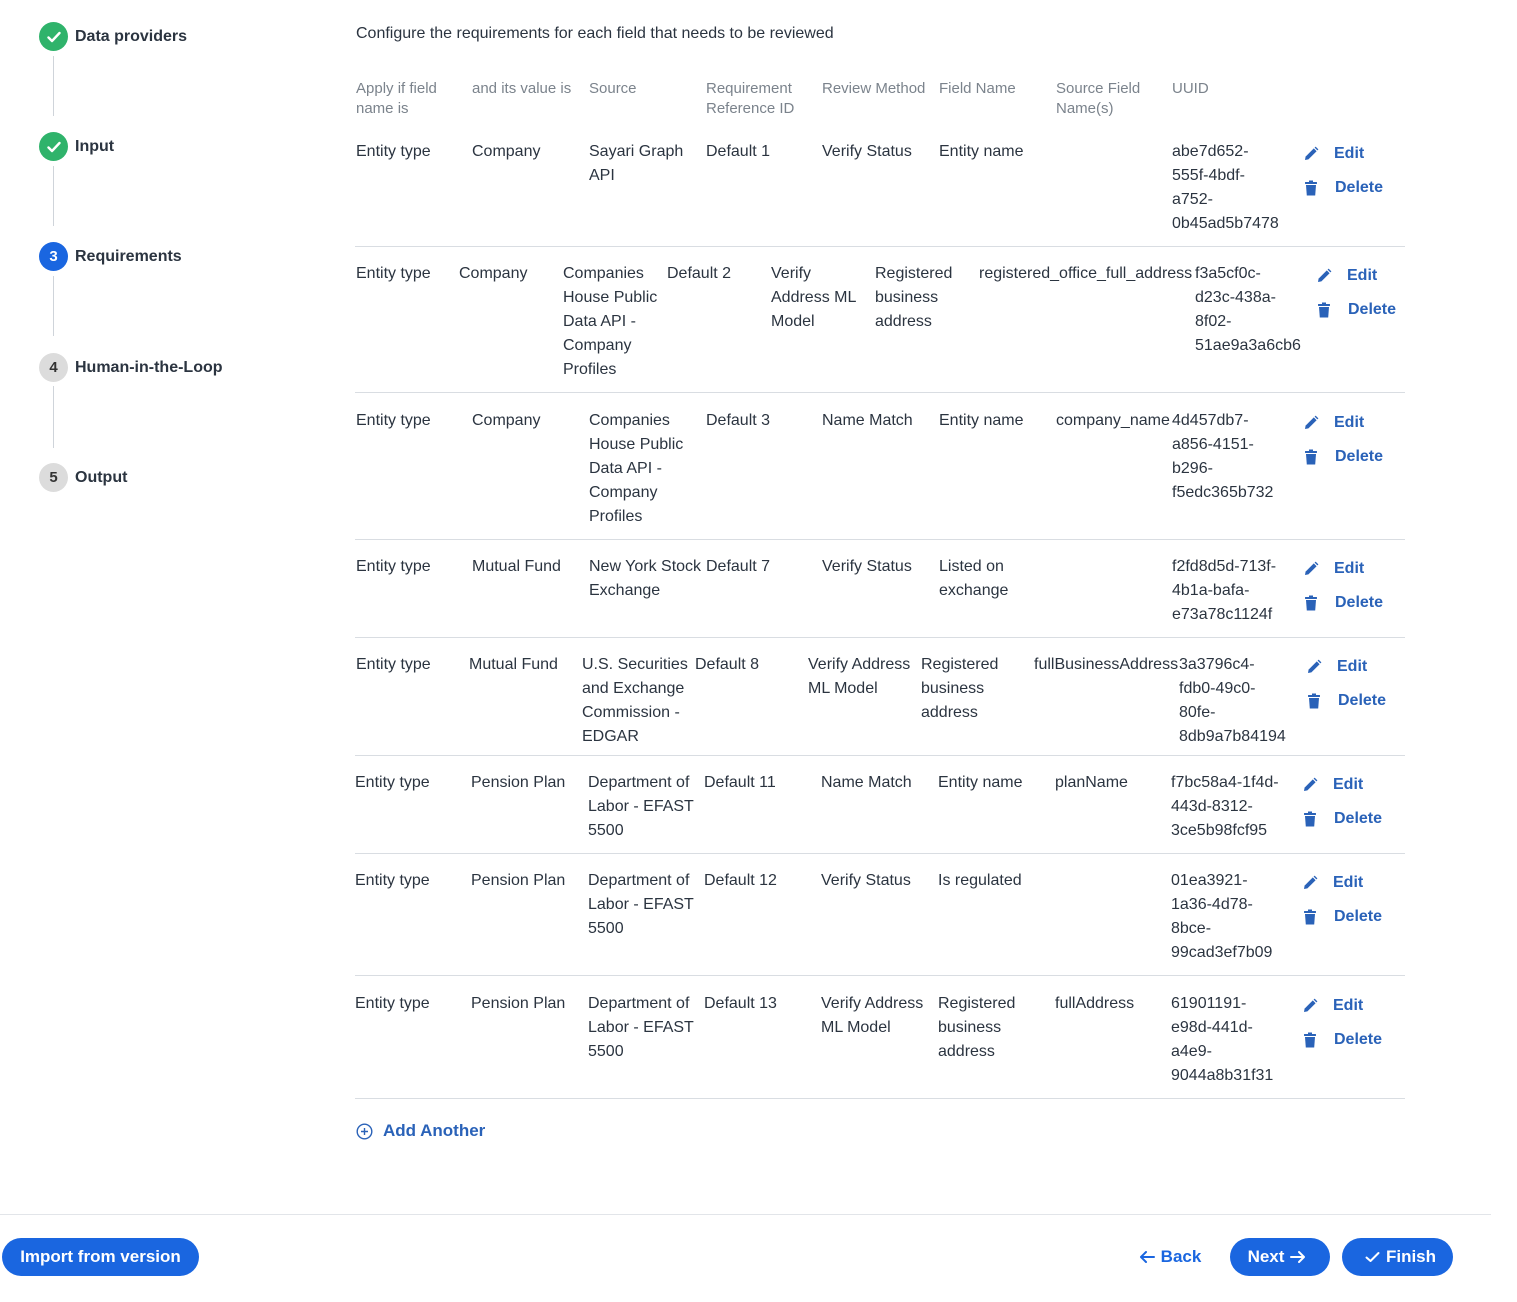  Describe the element at coordinates (95, 146) in the screenshot. I see `step-label: Input` at that location.